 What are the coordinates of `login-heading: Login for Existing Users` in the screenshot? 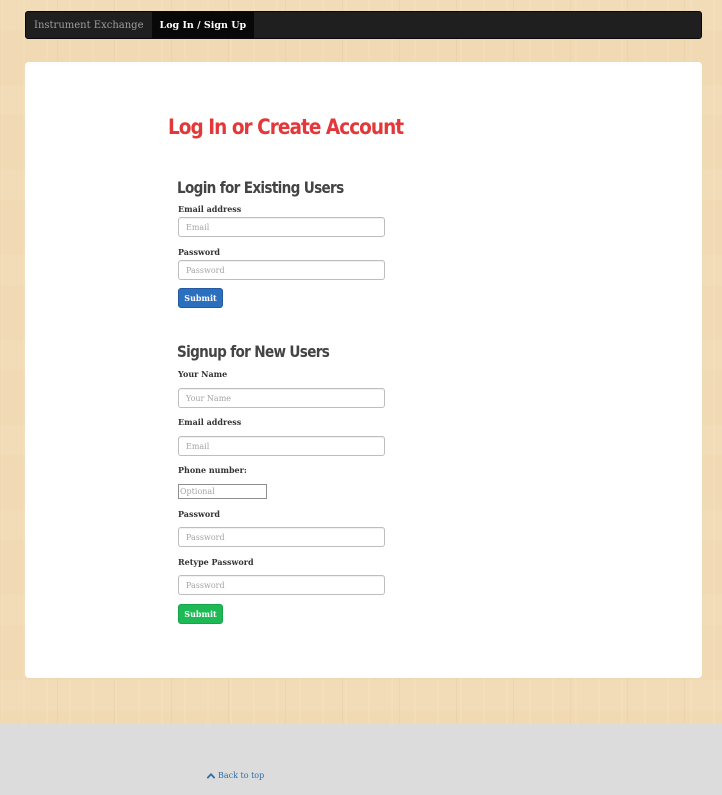 It's located at (260, 187).